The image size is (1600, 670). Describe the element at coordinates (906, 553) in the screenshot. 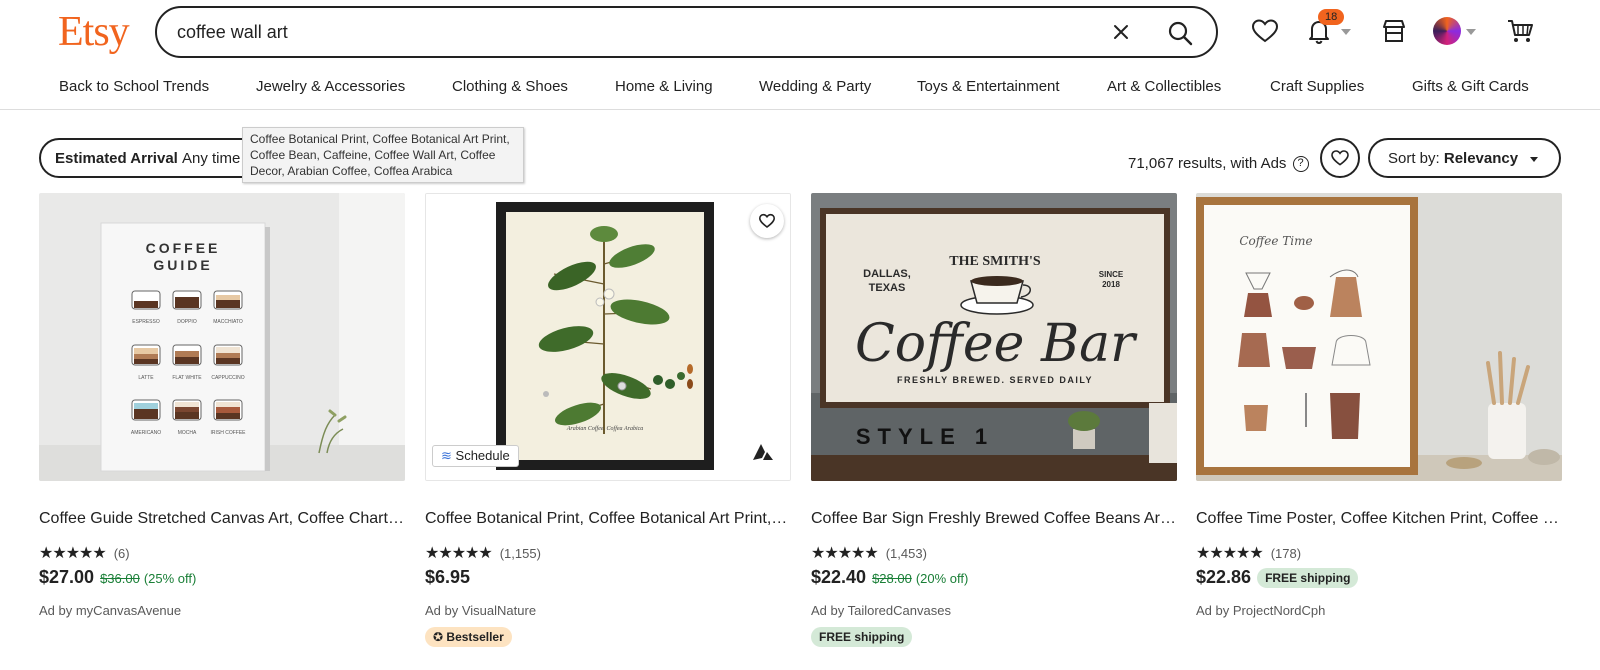

I see `review-count: (1,453)` at that location.